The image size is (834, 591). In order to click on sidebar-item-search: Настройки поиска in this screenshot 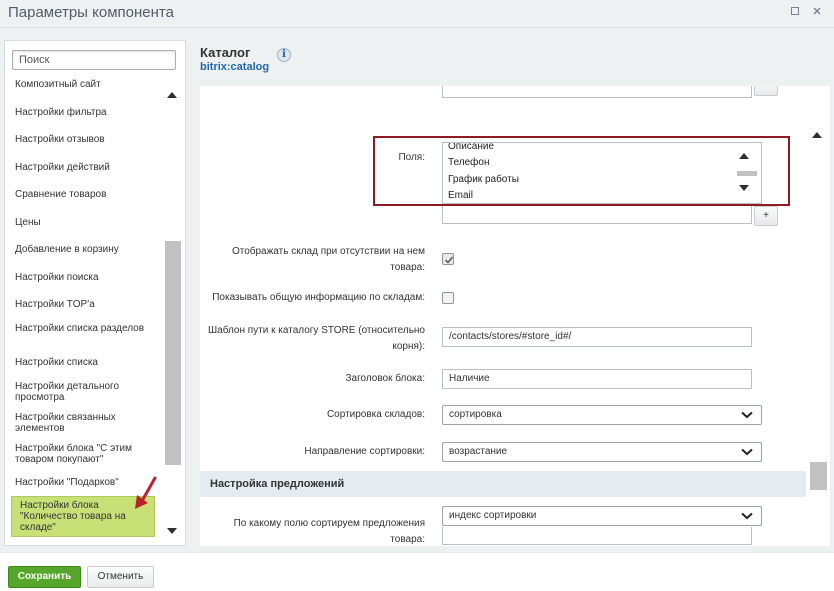, I will do `click(84, 277)`.